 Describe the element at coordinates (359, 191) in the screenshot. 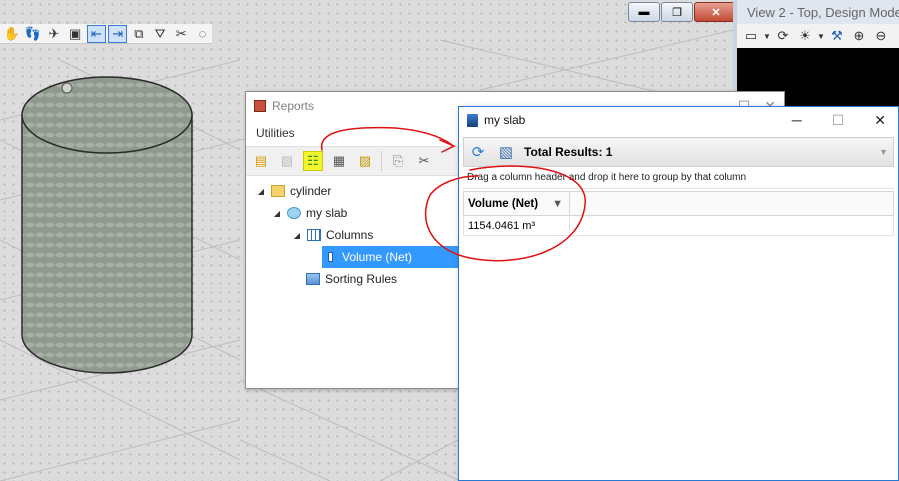

I see `tree-item-cylinder: ◢ cylinder` at that location.